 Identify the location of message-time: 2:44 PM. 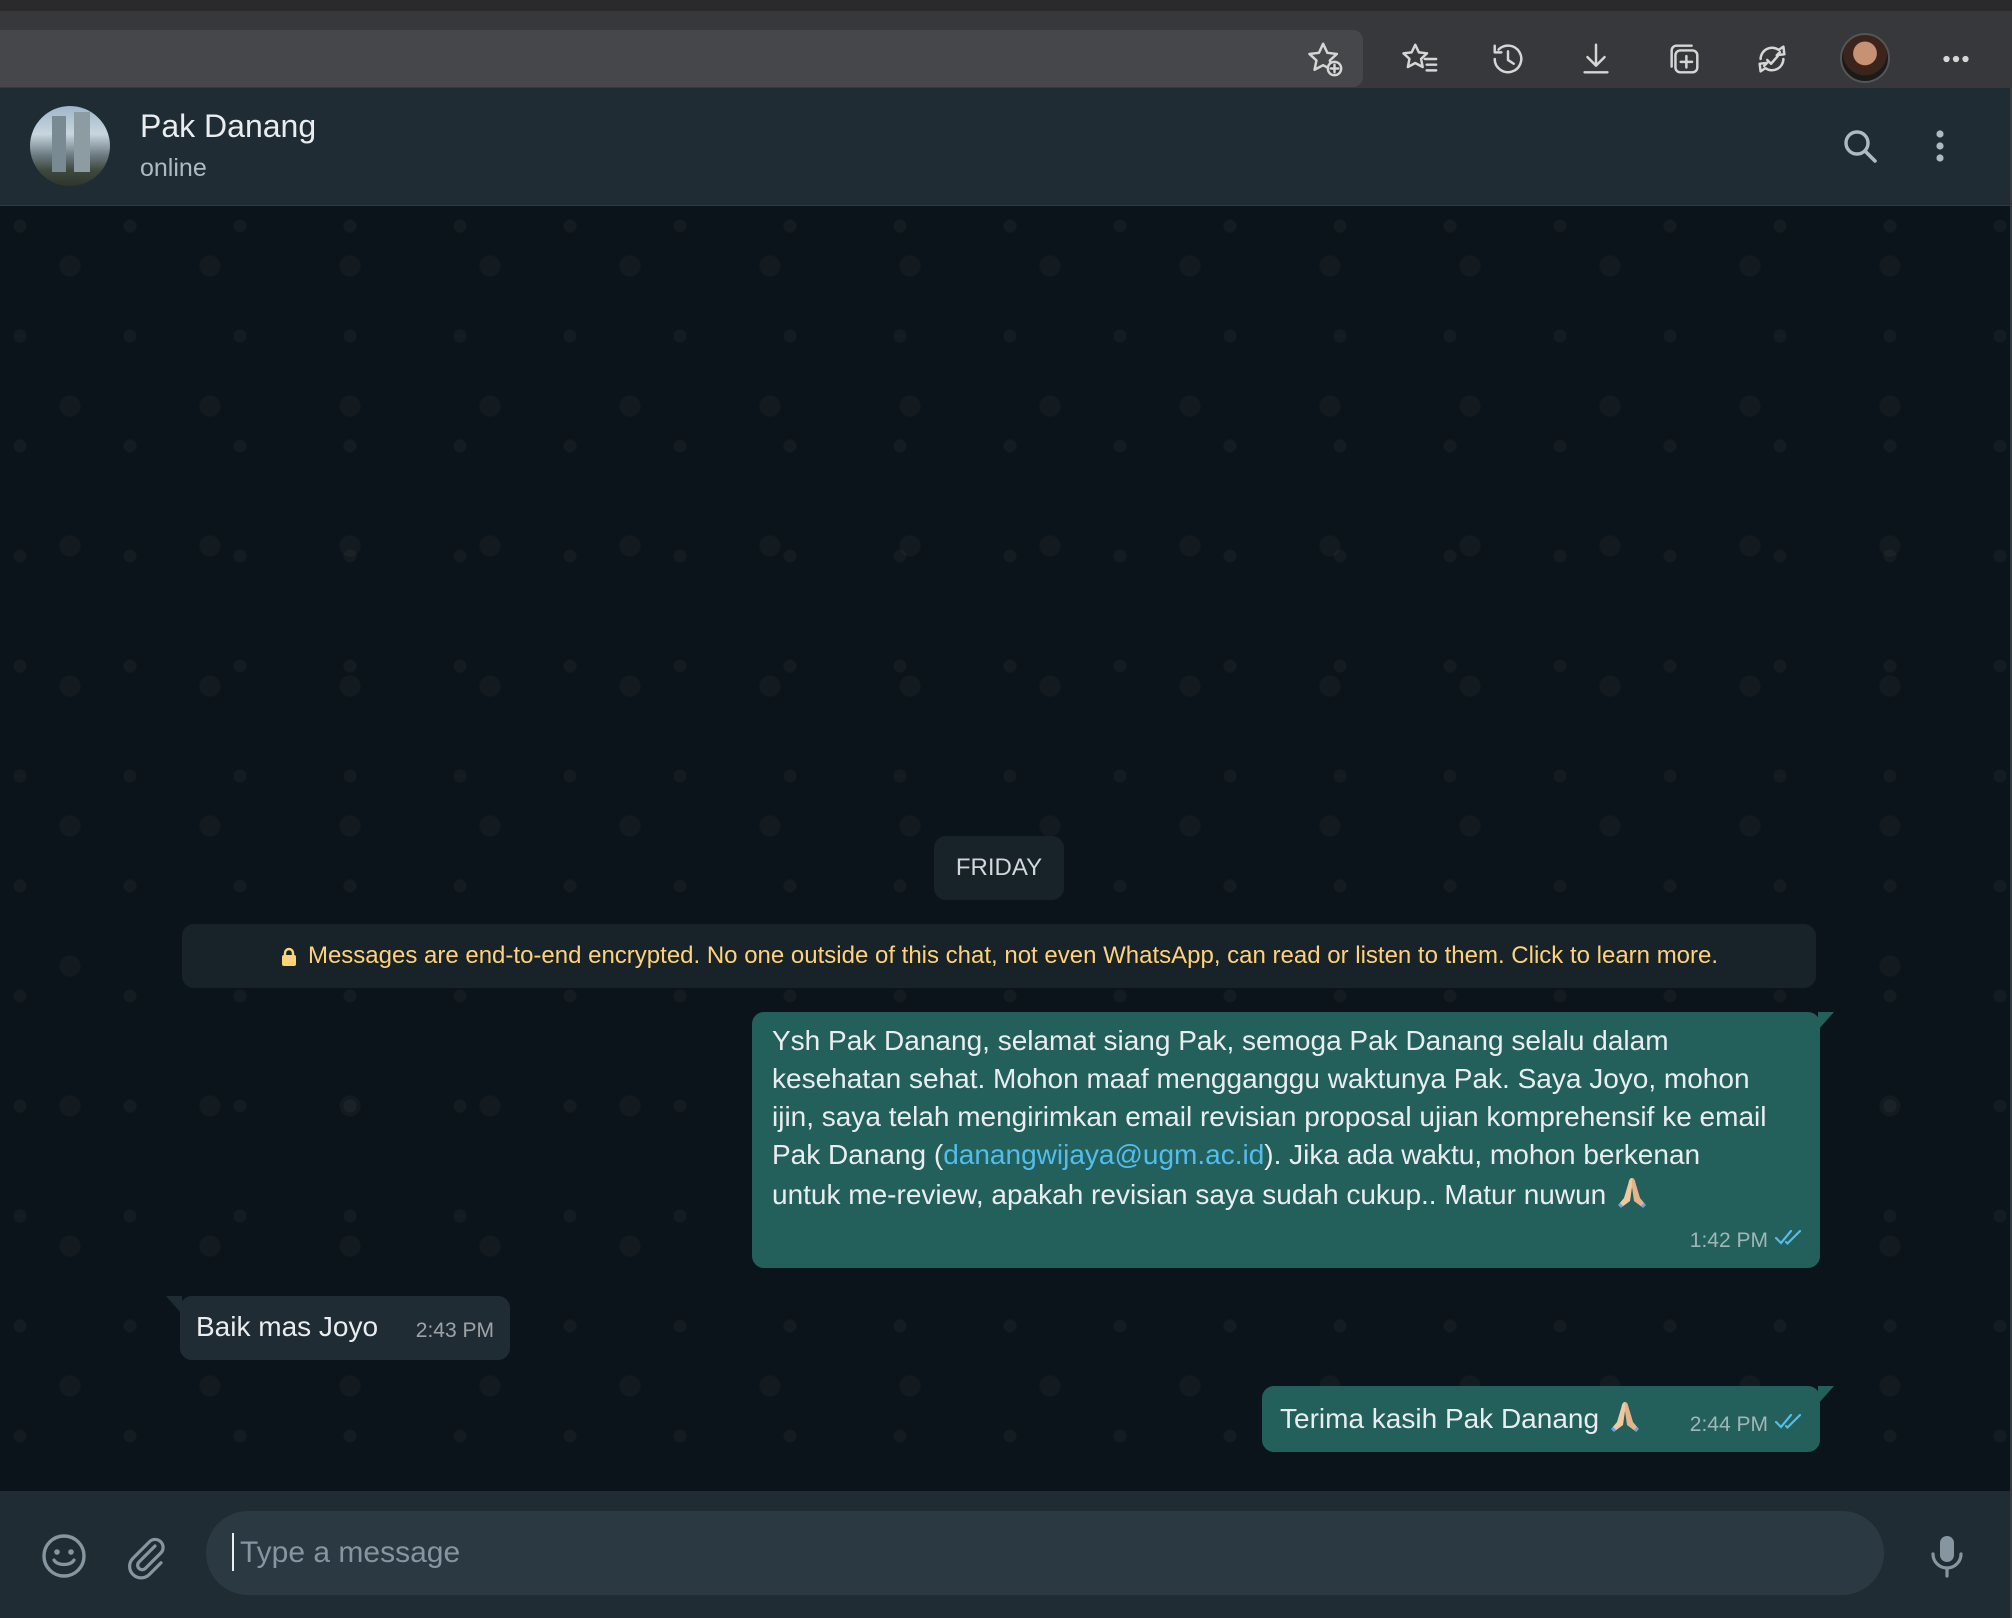
(1728, 1424).